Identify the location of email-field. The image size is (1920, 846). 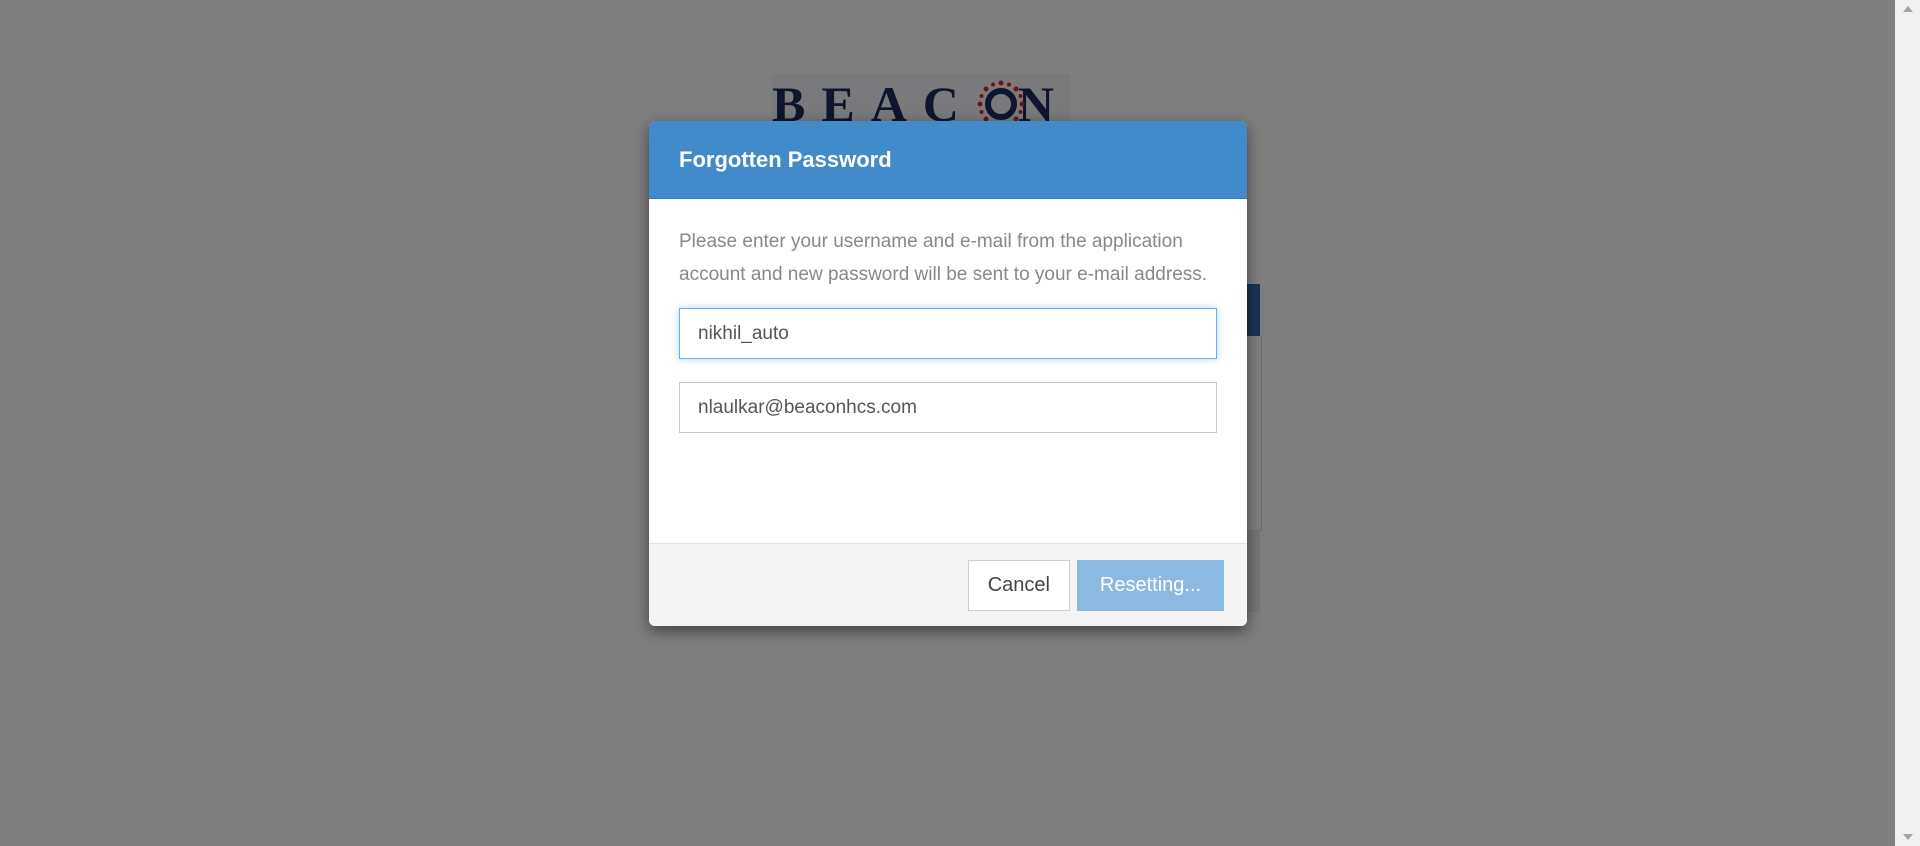
(948, 407).